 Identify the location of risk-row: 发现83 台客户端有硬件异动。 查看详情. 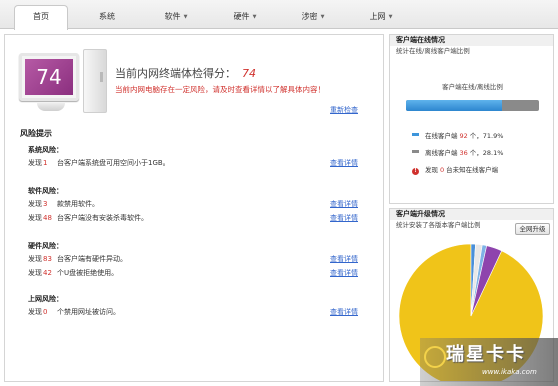
(198, 259).